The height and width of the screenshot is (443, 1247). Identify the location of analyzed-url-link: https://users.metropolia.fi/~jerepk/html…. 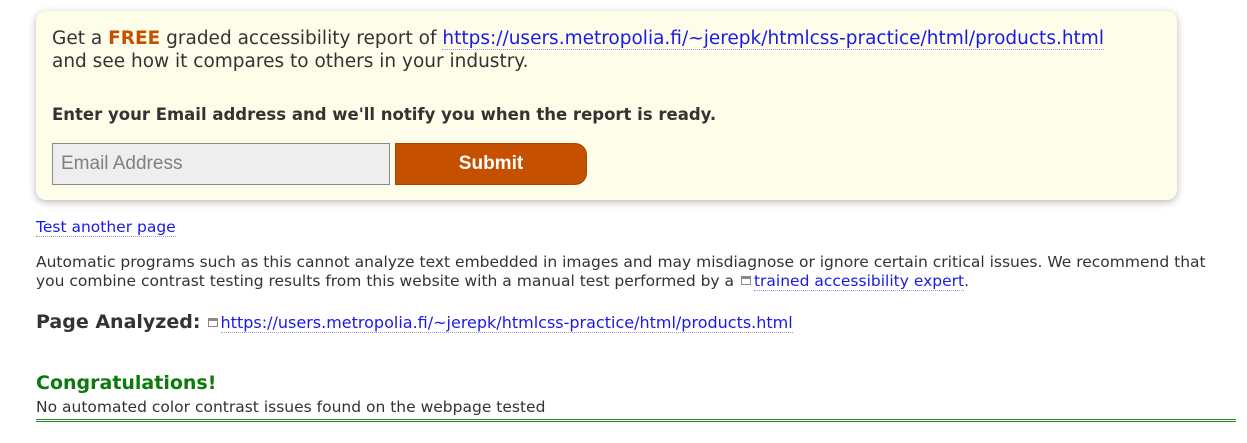
(506, 323).